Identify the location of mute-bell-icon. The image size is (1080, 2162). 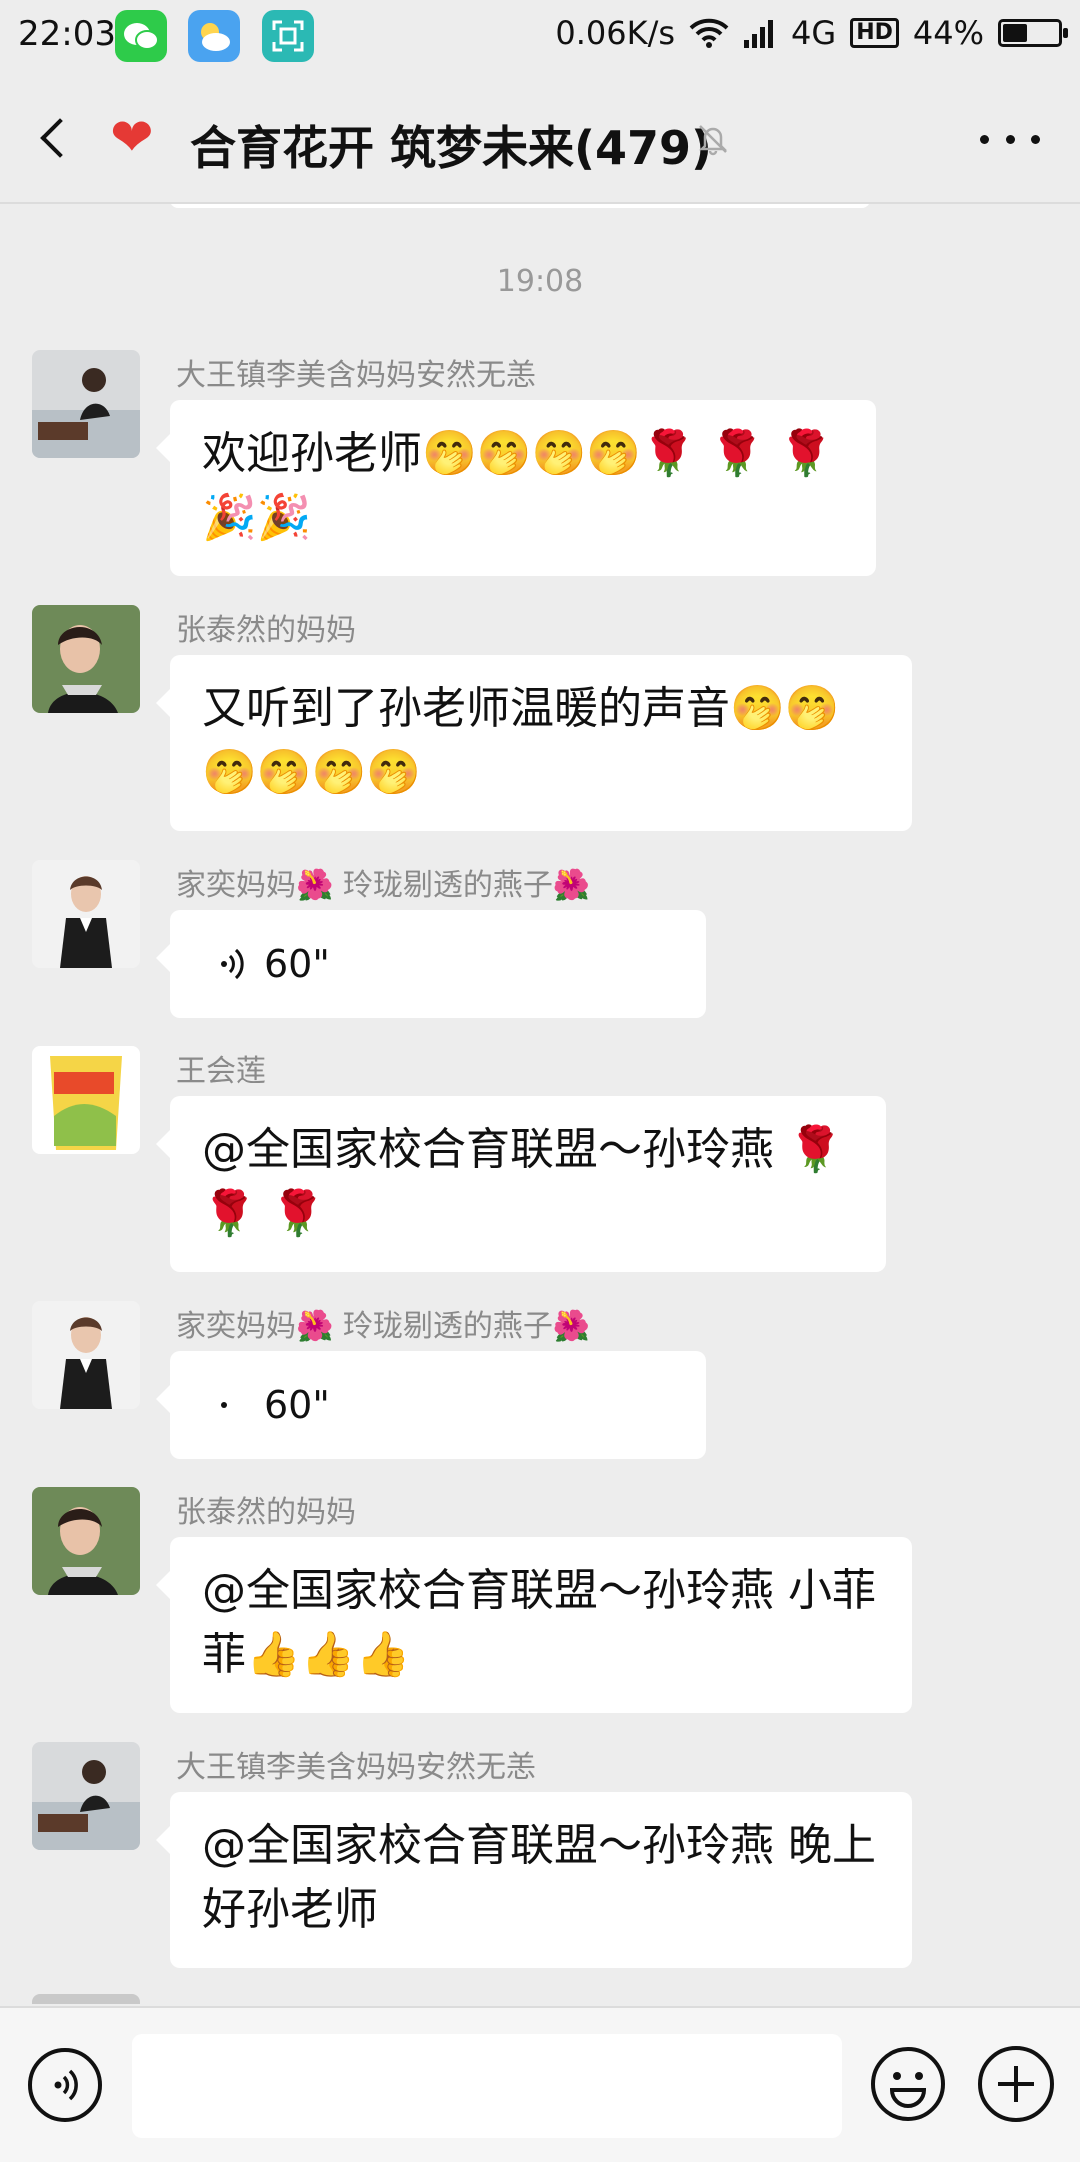
(713, 140).